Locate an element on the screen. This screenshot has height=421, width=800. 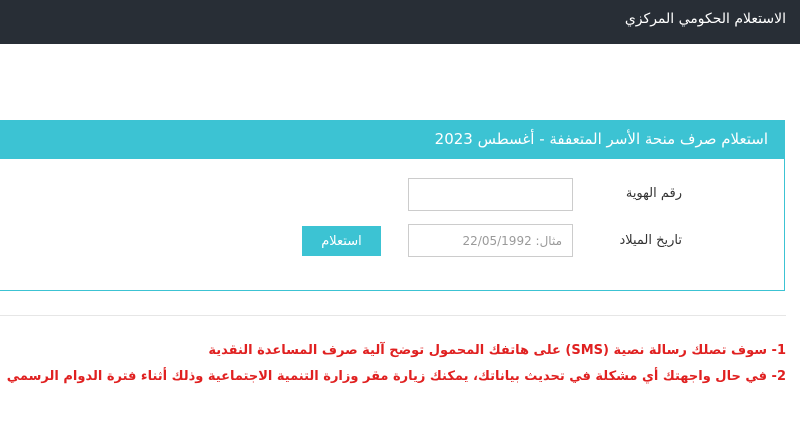
inquiry-submit-button: استعلام is located at coordinates (341, 241).